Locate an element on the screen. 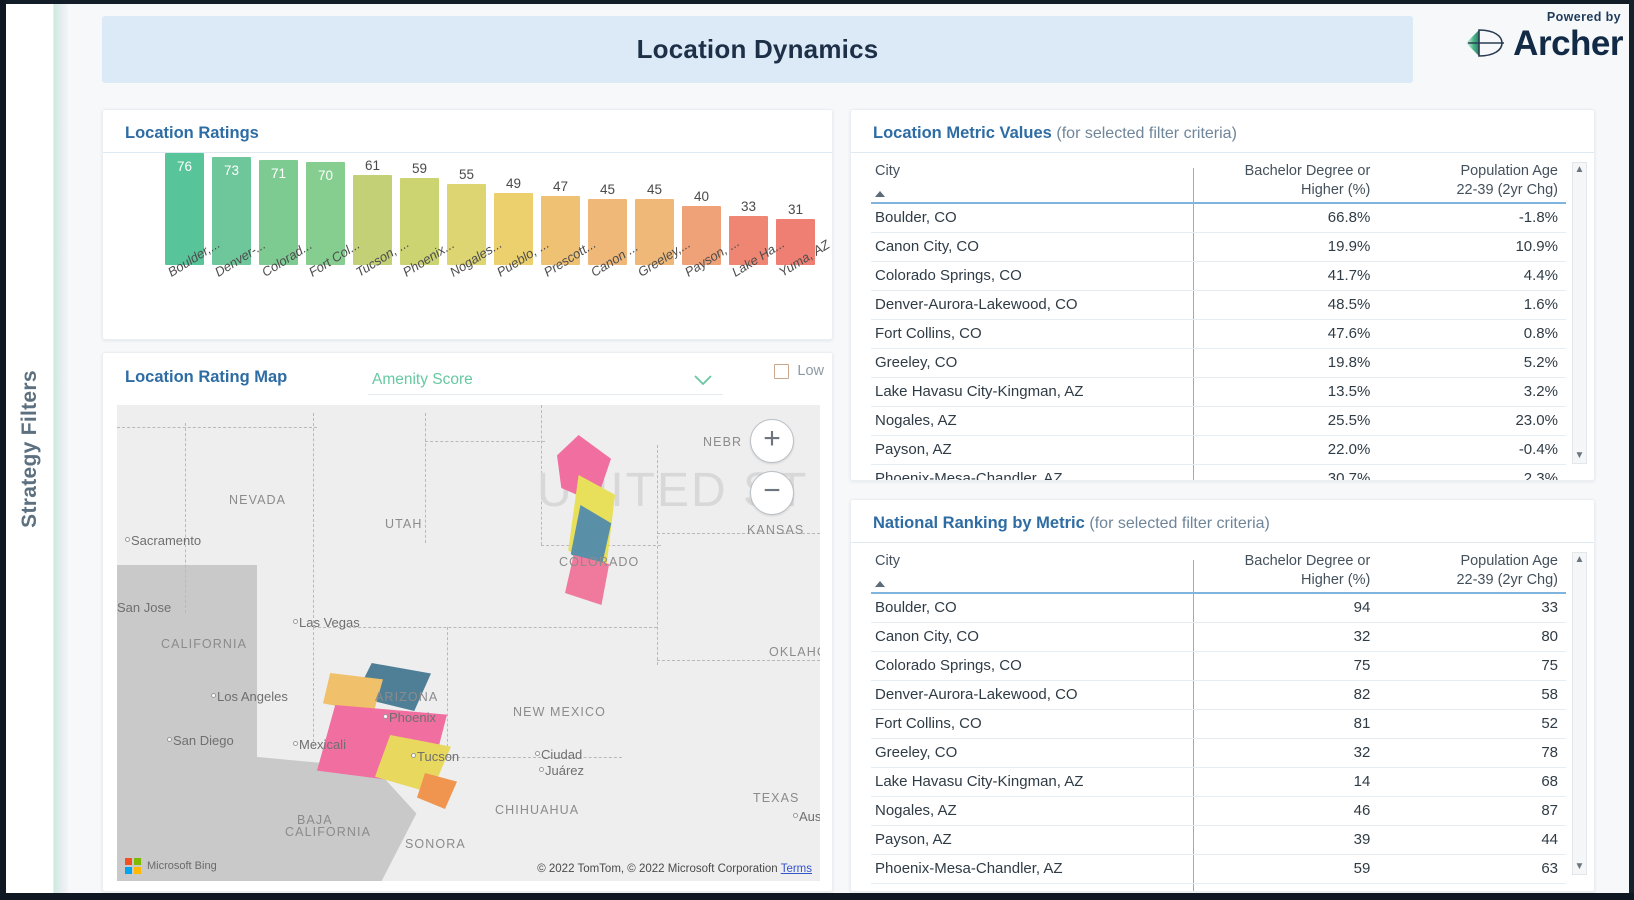  table-row: Denver-Aurora-Lakewood, CO 48.5% 1.6% is located at coordinates (1218, 305).